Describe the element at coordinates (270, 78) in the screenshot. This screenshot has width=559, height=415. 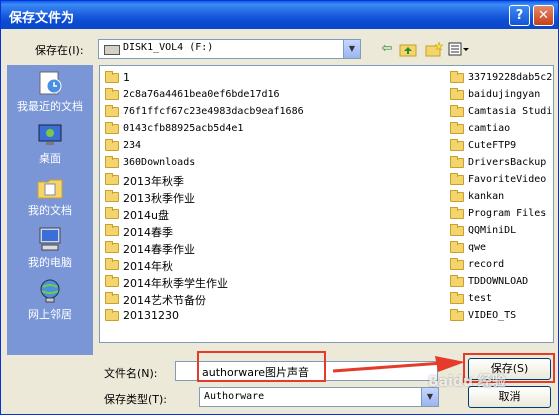
I see `list-item: 1` at that location.